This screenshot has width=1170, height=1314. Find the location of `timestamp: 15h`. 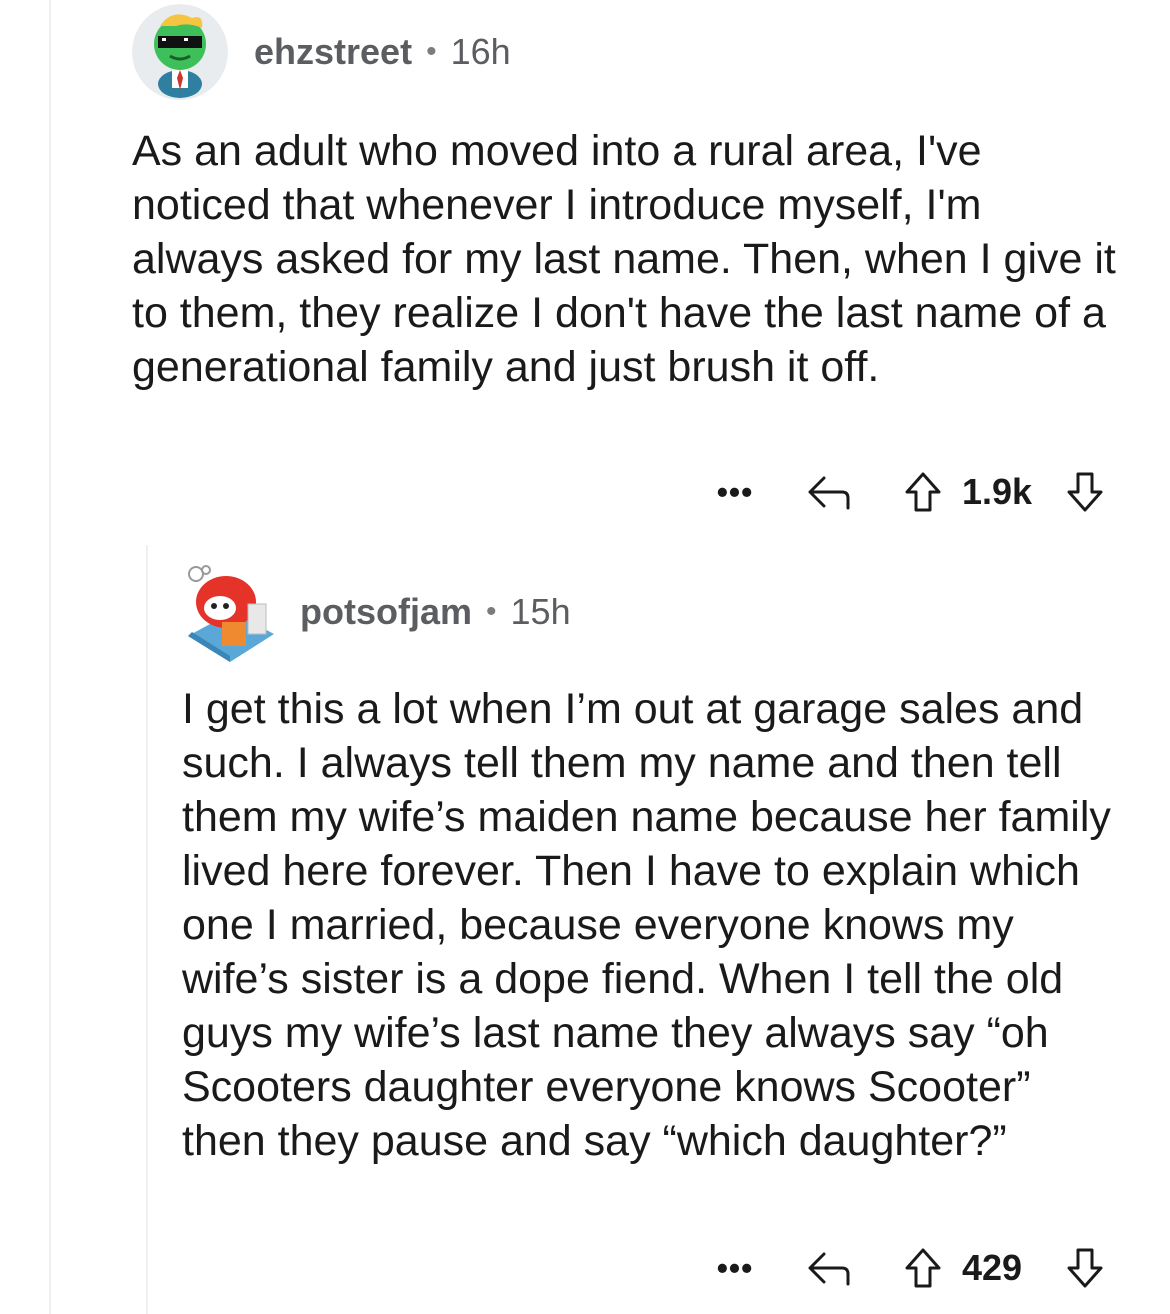

timestamp: 15h is located at coordinates (540, 611).